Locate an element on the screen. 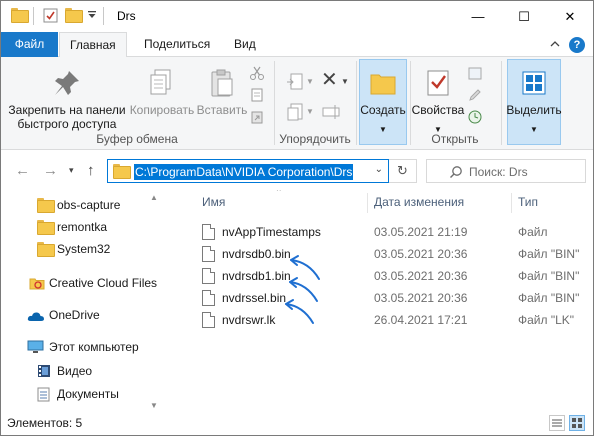  search-placeholder: Поиск: Drs is located at coordinates (498, 172).